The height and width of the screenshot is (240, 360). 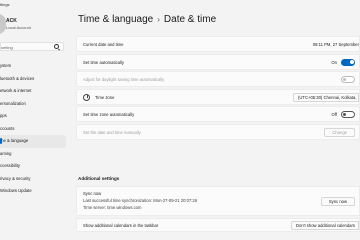 I want to click on current-date-time-value: 08:11 PM, 27 September, so click(x=335, y=44).